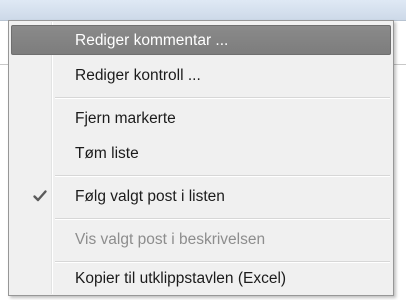 The width and height of the screenshot is (406, 300). What do you see at coordinates (181, 278) in the screenshot?
I see `menu-item-label: Kopier til utklippstavlen (Excel)` at bounding box center [181, 278].